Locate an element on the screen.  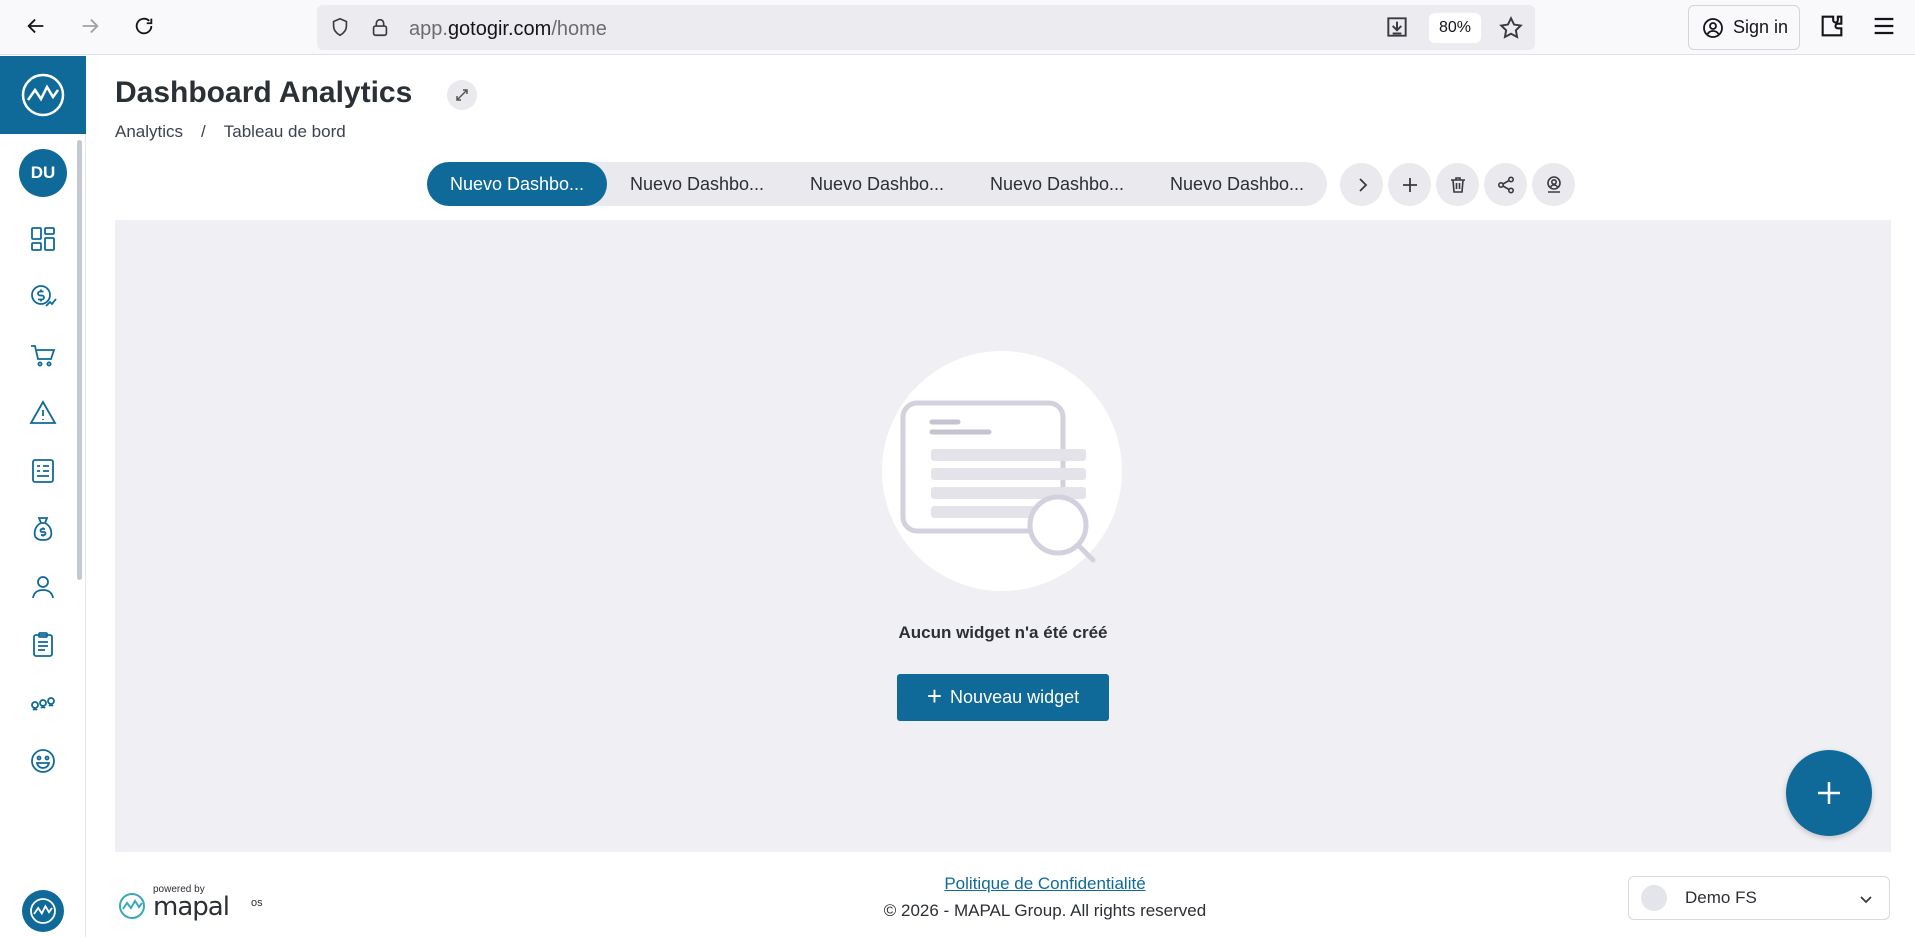
delete-dashboard-button is located at coordinates (1457, 184).